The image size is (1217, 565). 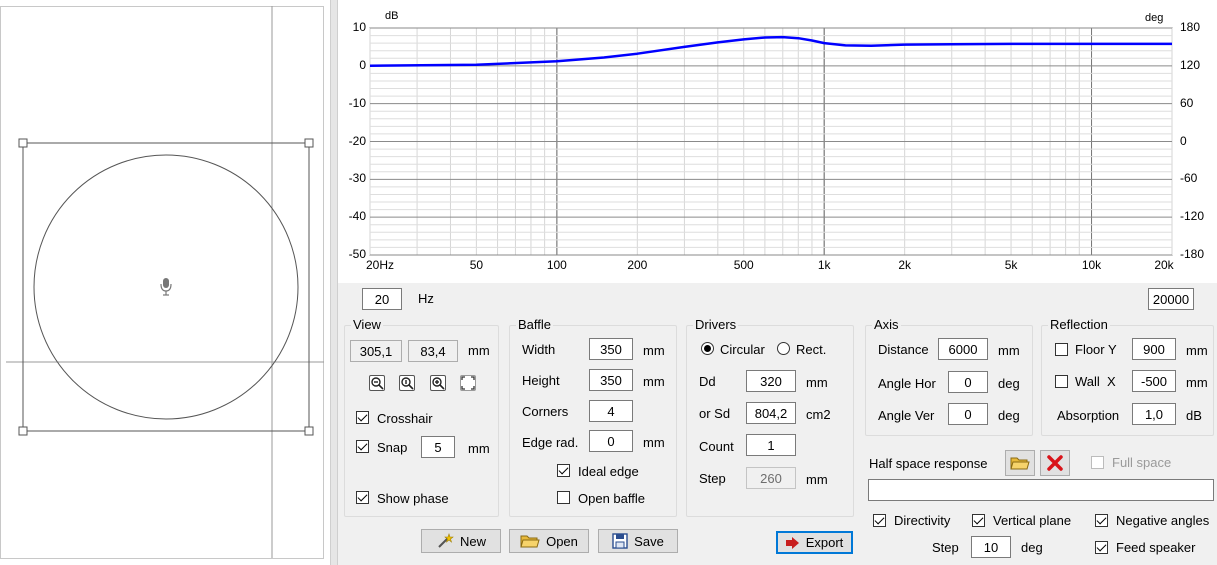 What do you see at coordinates (771, 445) in the screenshot?
I see `count-input` at bounding box center [771, 445].